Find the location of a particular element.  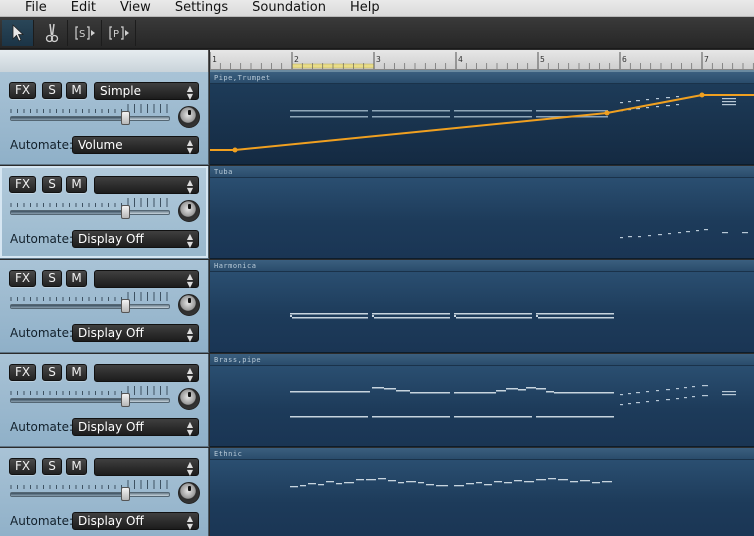

s-bracket-tool-button: S is located at coordinates (86, 33).